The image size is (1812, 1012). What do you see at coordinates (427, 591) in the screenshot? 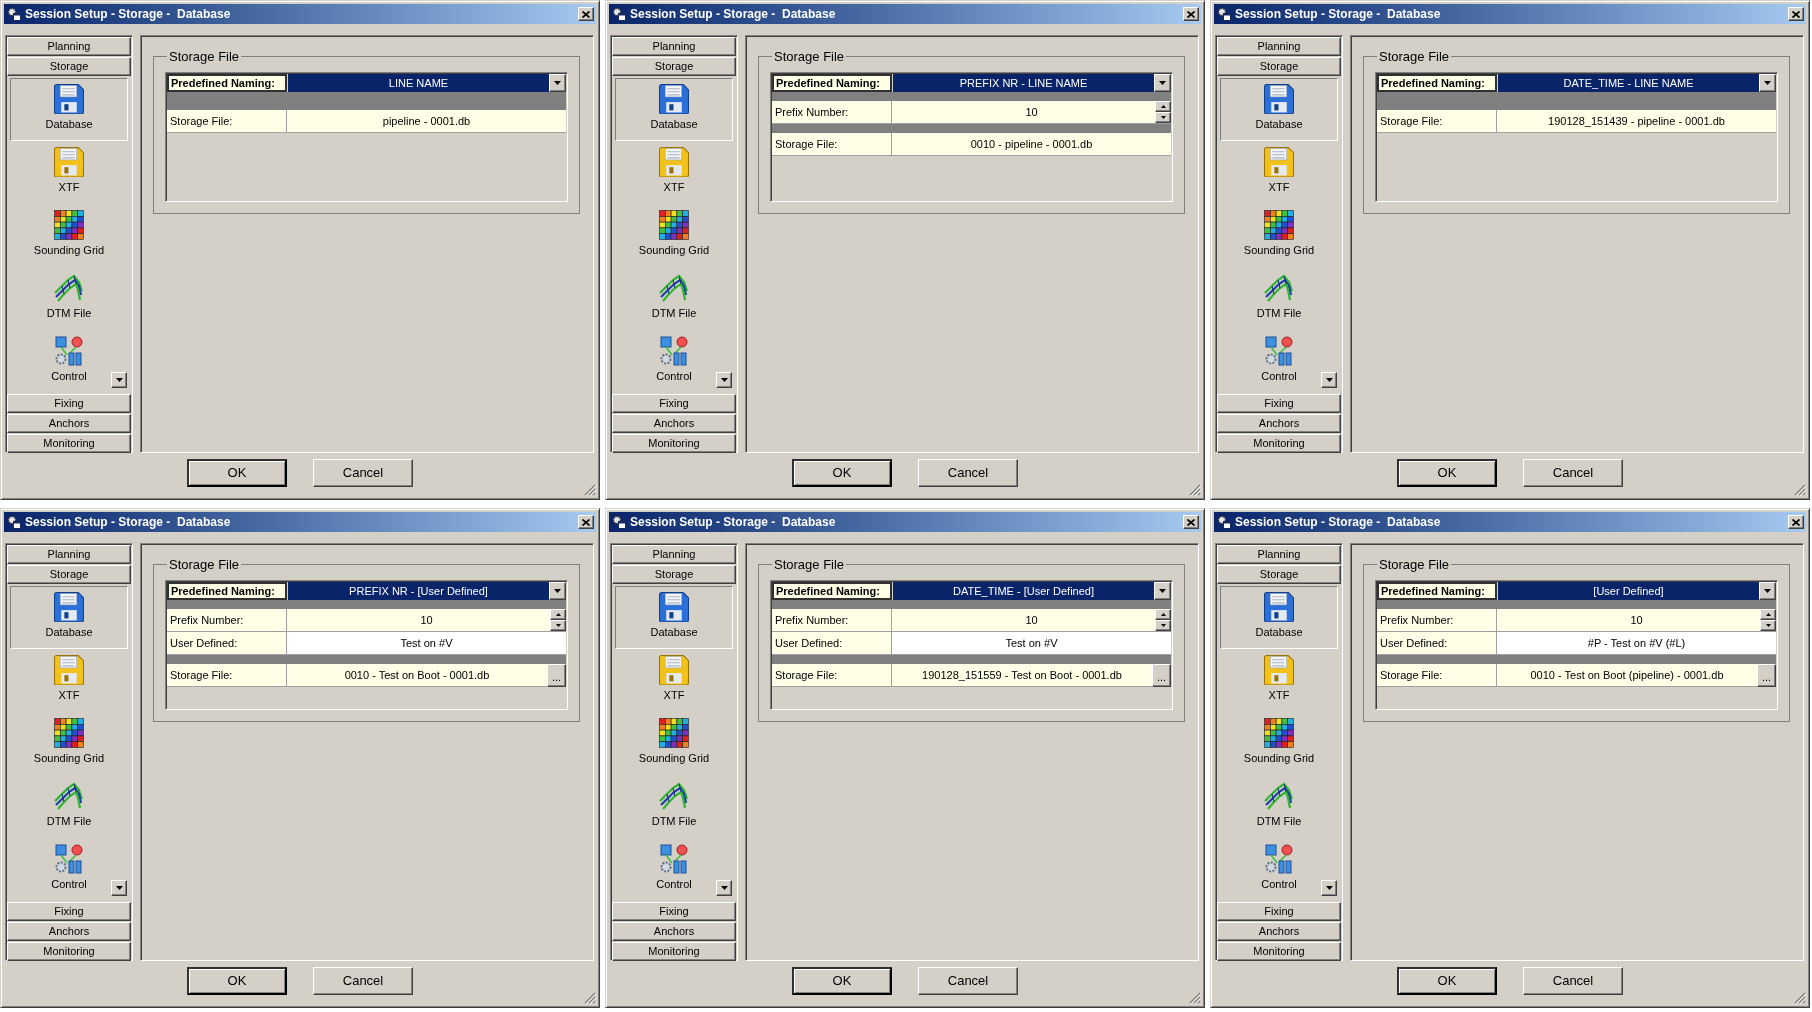
I see `naming-dropdown: PREFIX NR - [User Defined]` at bounding box center [427, 591].